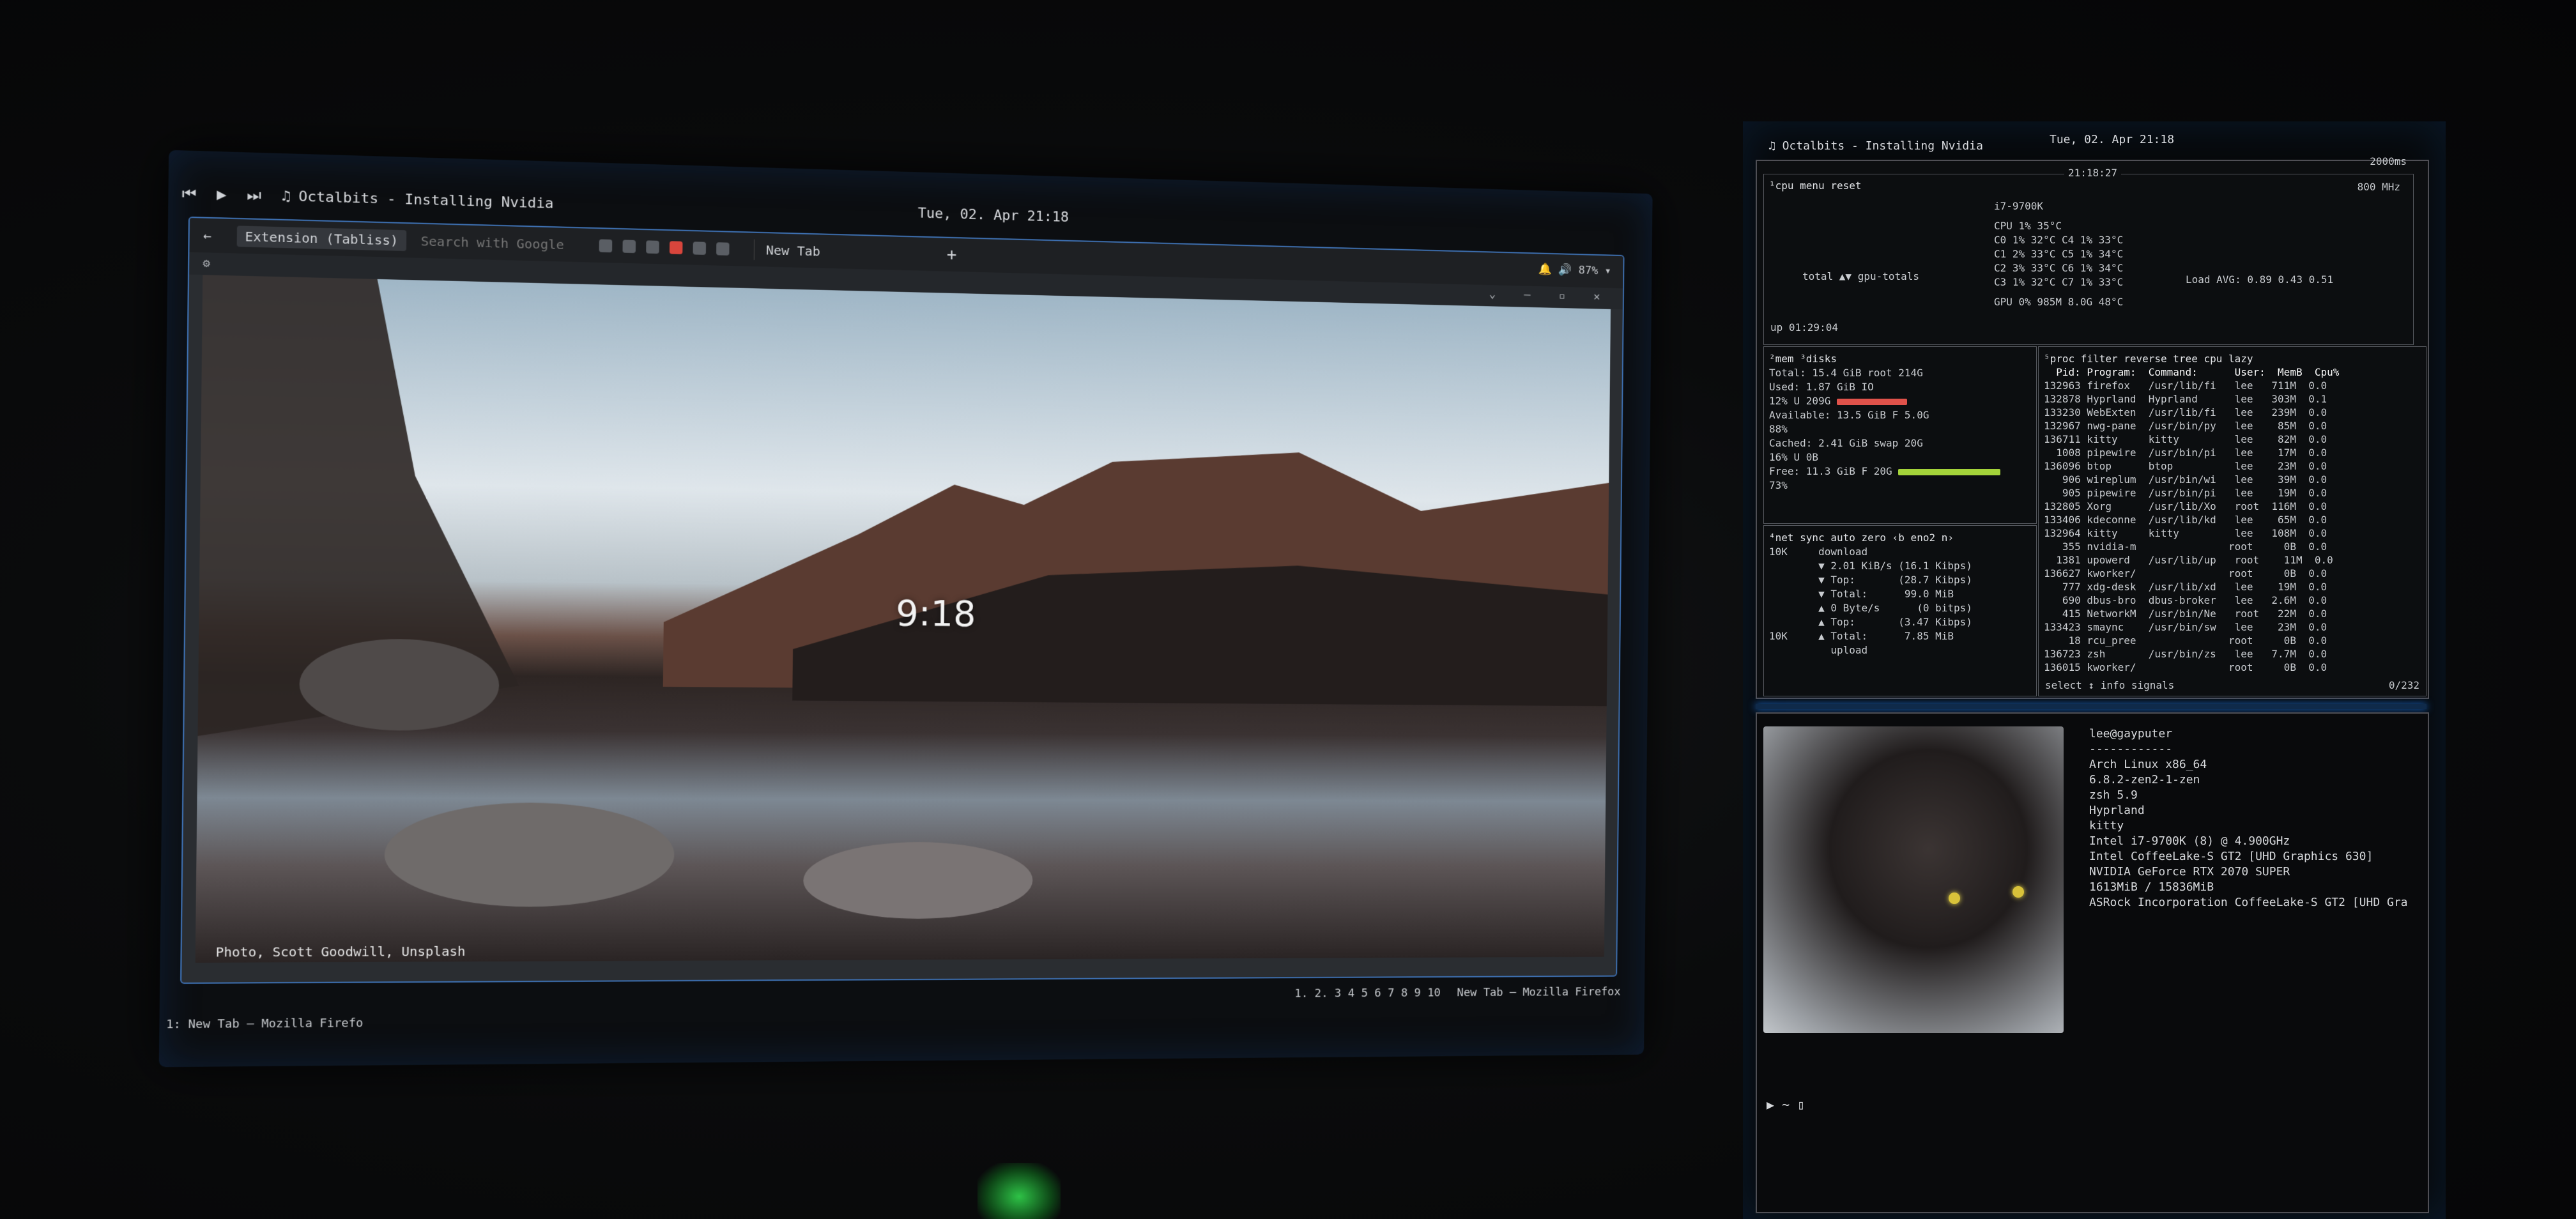 Image resolution: width=2576 pixels, height=1219 pixels. I want to click on proc-row: 136627 kworker/ root 0B 0.0, so click(2232, 573).